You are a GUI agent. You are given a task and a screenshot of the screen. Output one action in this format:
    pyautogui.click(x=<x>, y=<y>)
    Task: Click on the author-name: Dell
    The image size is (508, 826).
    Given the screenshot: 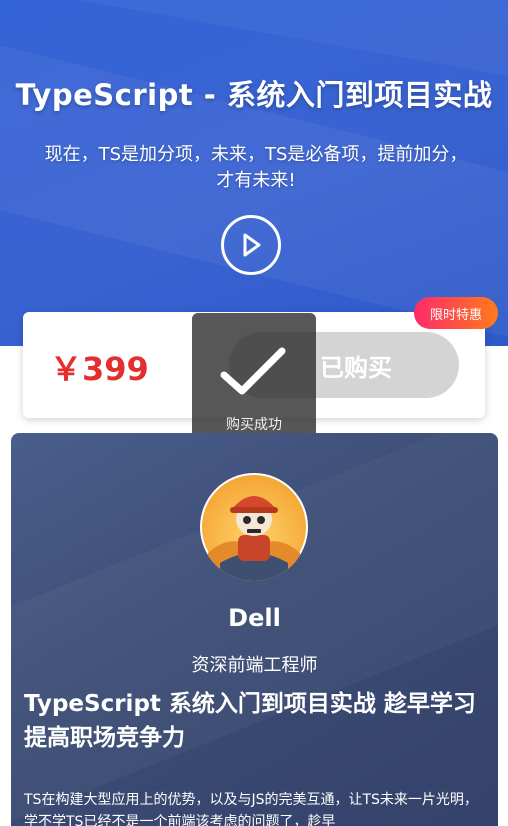 What is the action you would take?
    pyautogui.click(x=254, y=618)
    